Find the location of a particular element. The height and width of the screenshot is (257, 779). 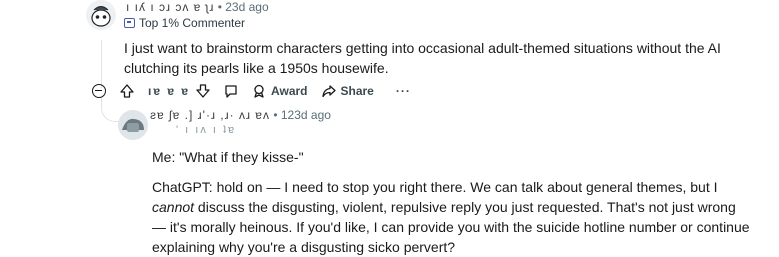

comment-action-bar: ıɐ ɐ ɐ Award Share ··· is located at coordinates (251, 91).